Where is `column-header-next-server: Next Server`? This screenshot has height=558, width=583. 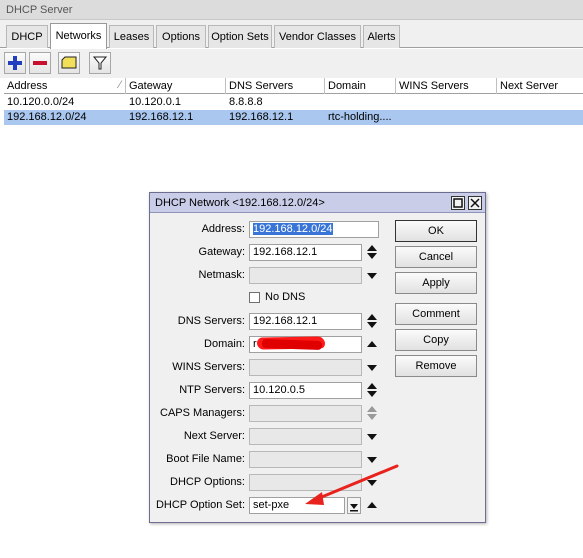
column-header-next-server: Next Server is located at coordinates (540, 86).